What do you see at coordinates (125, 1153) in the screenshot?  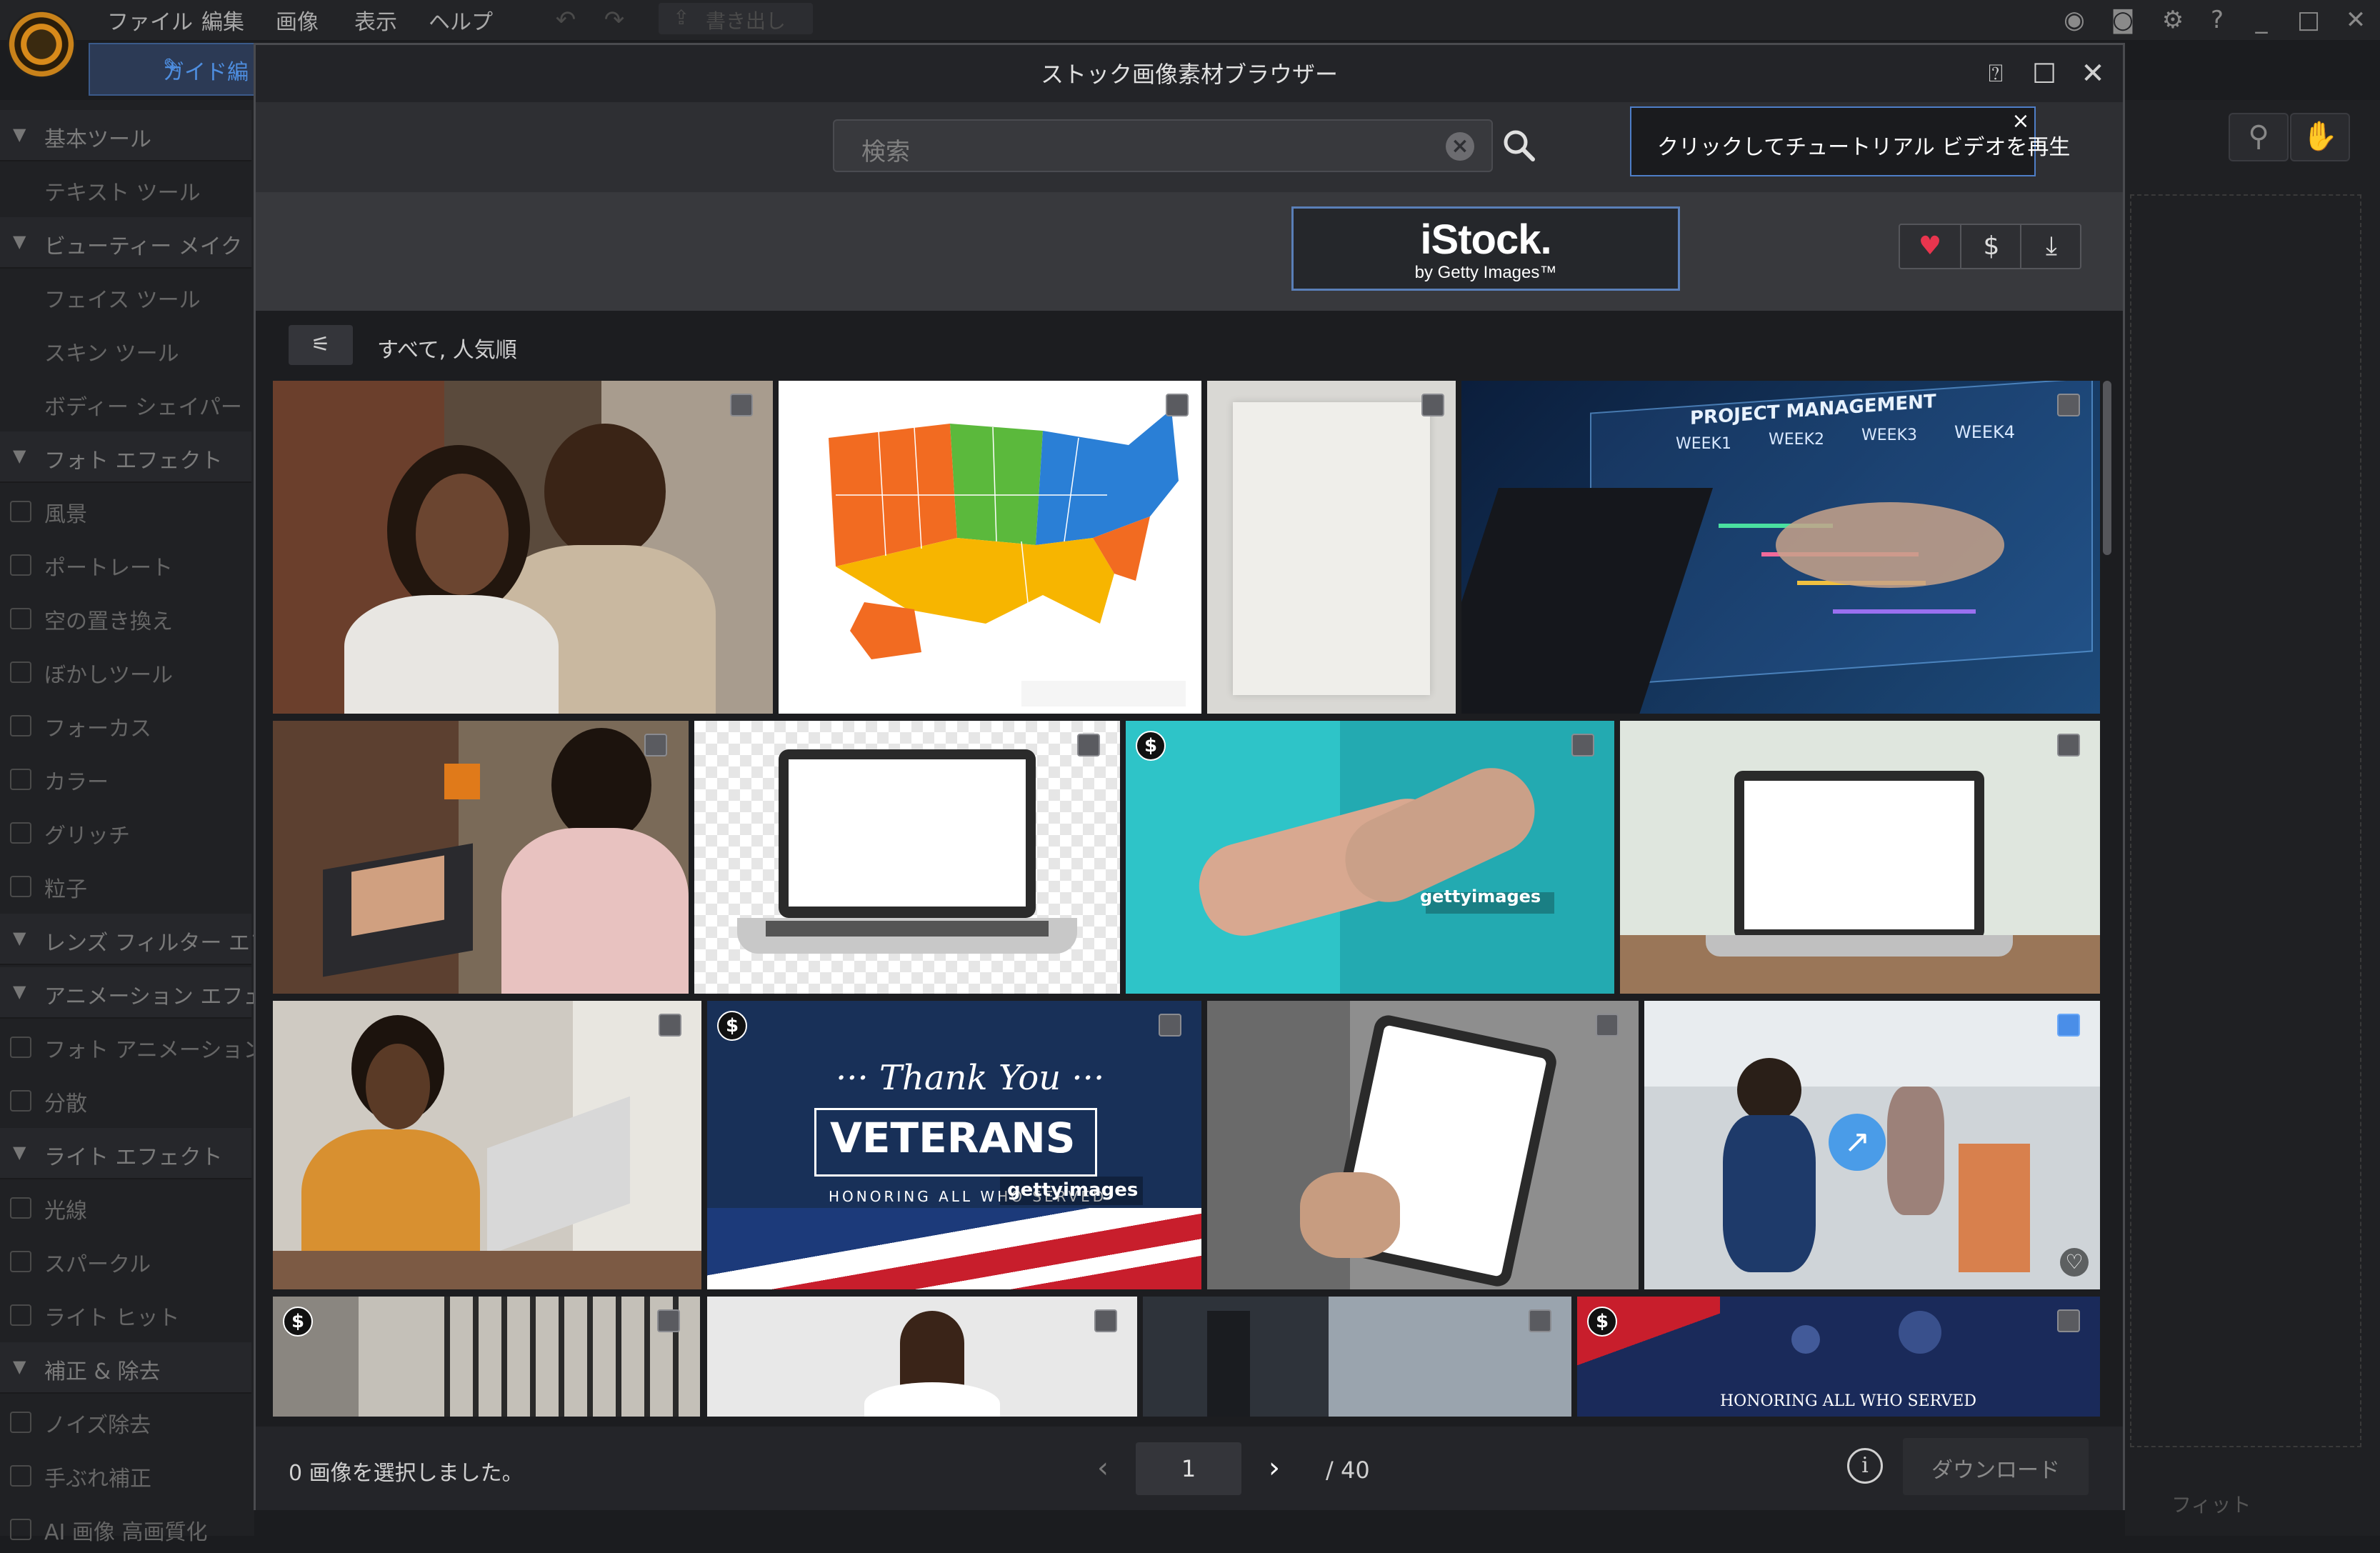 I see `sidebar-section-header: ▼ ライト エフェクト` at bounding box center [125, 1153].